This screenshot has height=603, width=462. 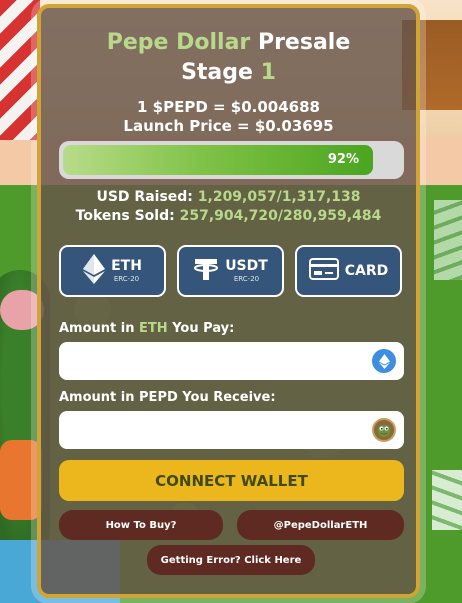 What do you see at coordinates (20, 70) in the screenshot?
I see `background-striped-object` at bounding box center [20, 70].